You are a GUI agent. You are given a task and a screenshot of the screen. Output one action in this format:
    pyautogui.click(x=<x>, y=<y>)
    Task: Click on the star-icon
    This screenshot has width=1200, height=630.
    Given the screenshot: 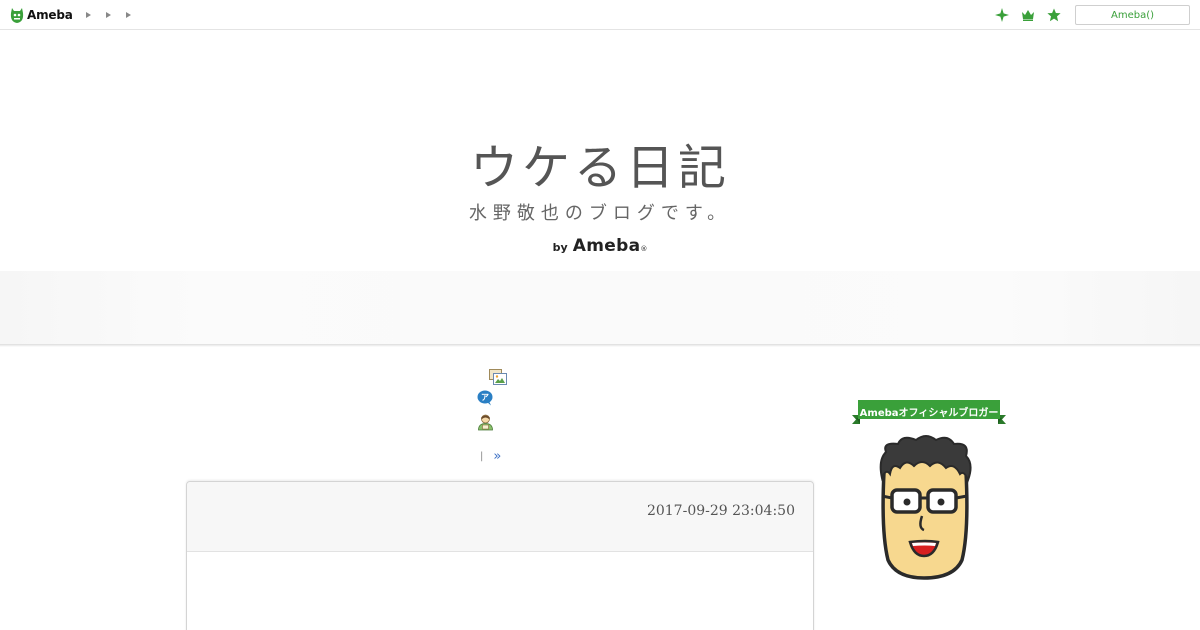 What is the action you would take?
    pyautogui.click(x=1054, y=15)
    